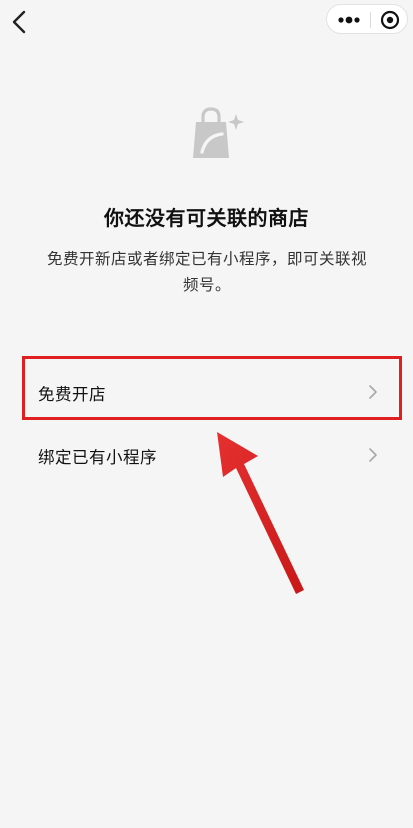 Image resolution: width=413 pixels, height=828 pixels. What do you see at coordinates (390, 20) in the screenshot?
I see `target-circle-icon` at bounding box center [390, 20].